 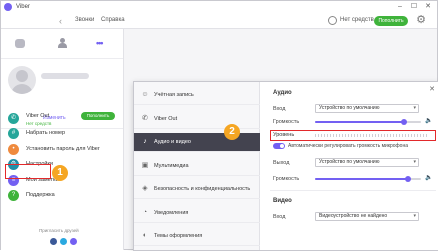 What do you see at coordinates (59, 230) in the screenshot?
I see `invite-friends-text: Пригласить друзей` at bounding box center [59, 230].